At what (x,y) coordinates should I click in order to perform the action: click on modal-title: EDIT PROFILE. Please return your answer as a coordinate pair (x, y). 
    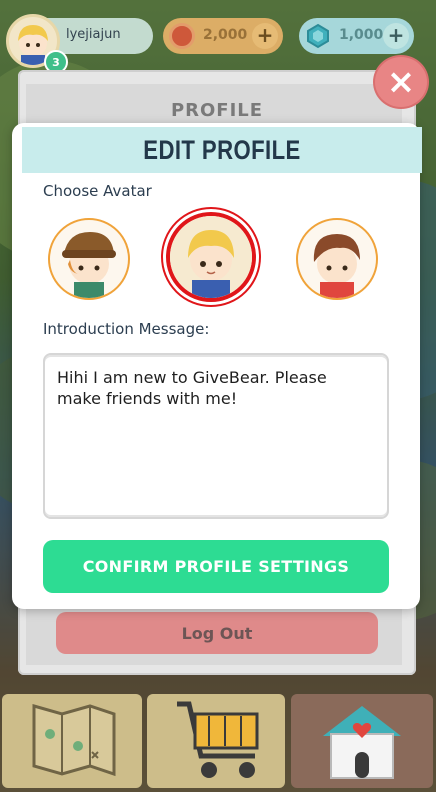
    Looking at the image, I should click on (222, 149).